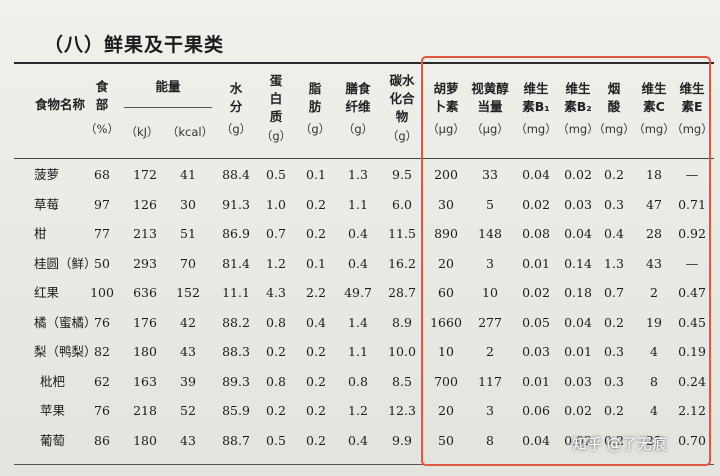 The image size is (720, 476). I want to click on table-cell: 97, so click(102, 204).